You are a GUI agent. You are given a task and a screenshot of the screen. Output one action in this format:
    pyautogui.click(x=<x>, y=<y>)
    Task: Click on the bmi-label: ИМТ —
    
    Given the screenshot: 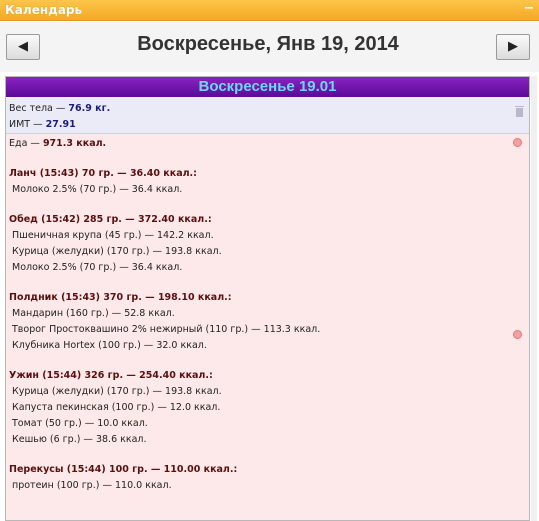 What is the action you would take?
    pyautogui.click(x=27, y=124)
    